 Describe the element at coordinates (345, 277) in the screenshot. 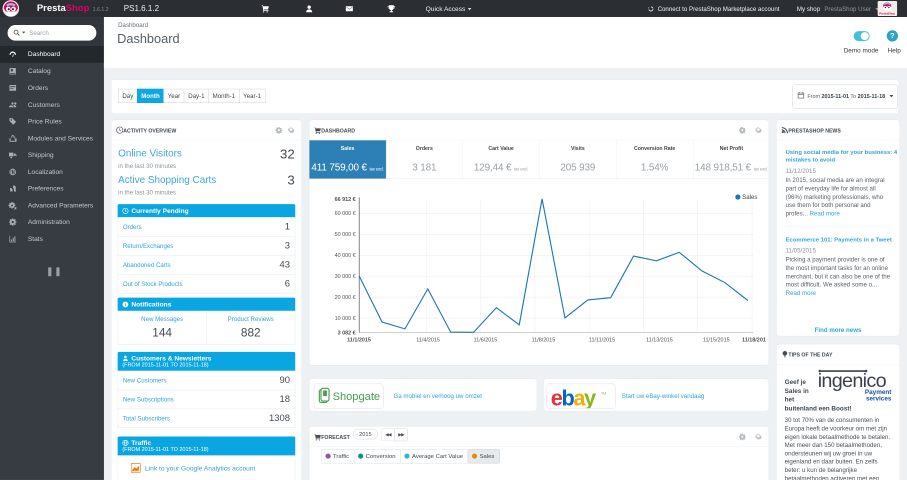

I see `svg-text: 30 000 €` at that location.